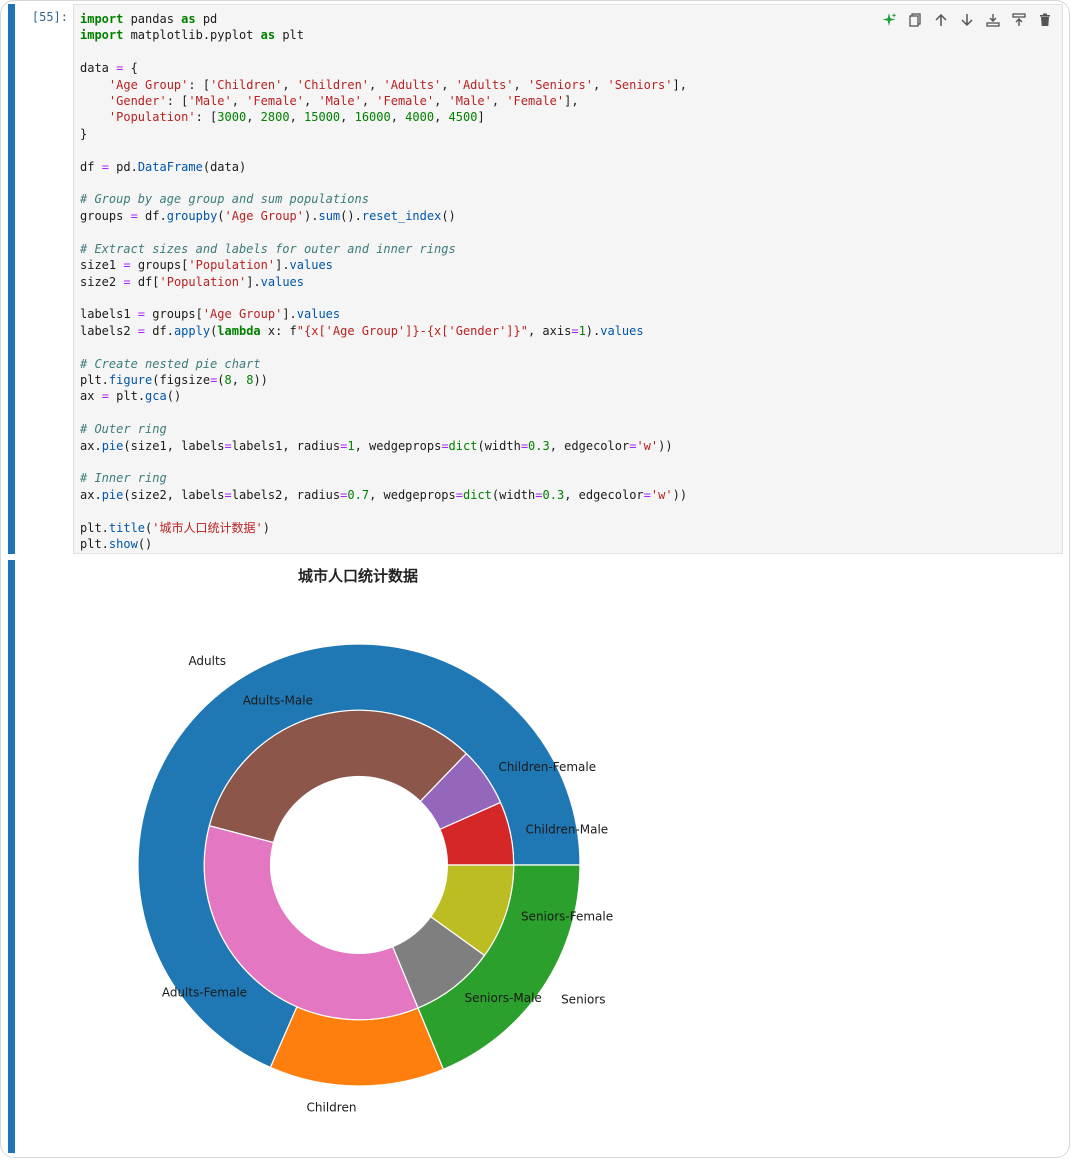 Image resolution: width=1072 pixels, height=1160 pixels. What do you see at coordinates (993, 20) in the screenshot?
I see `insert-above-icon` at bounding box center [993, 20].